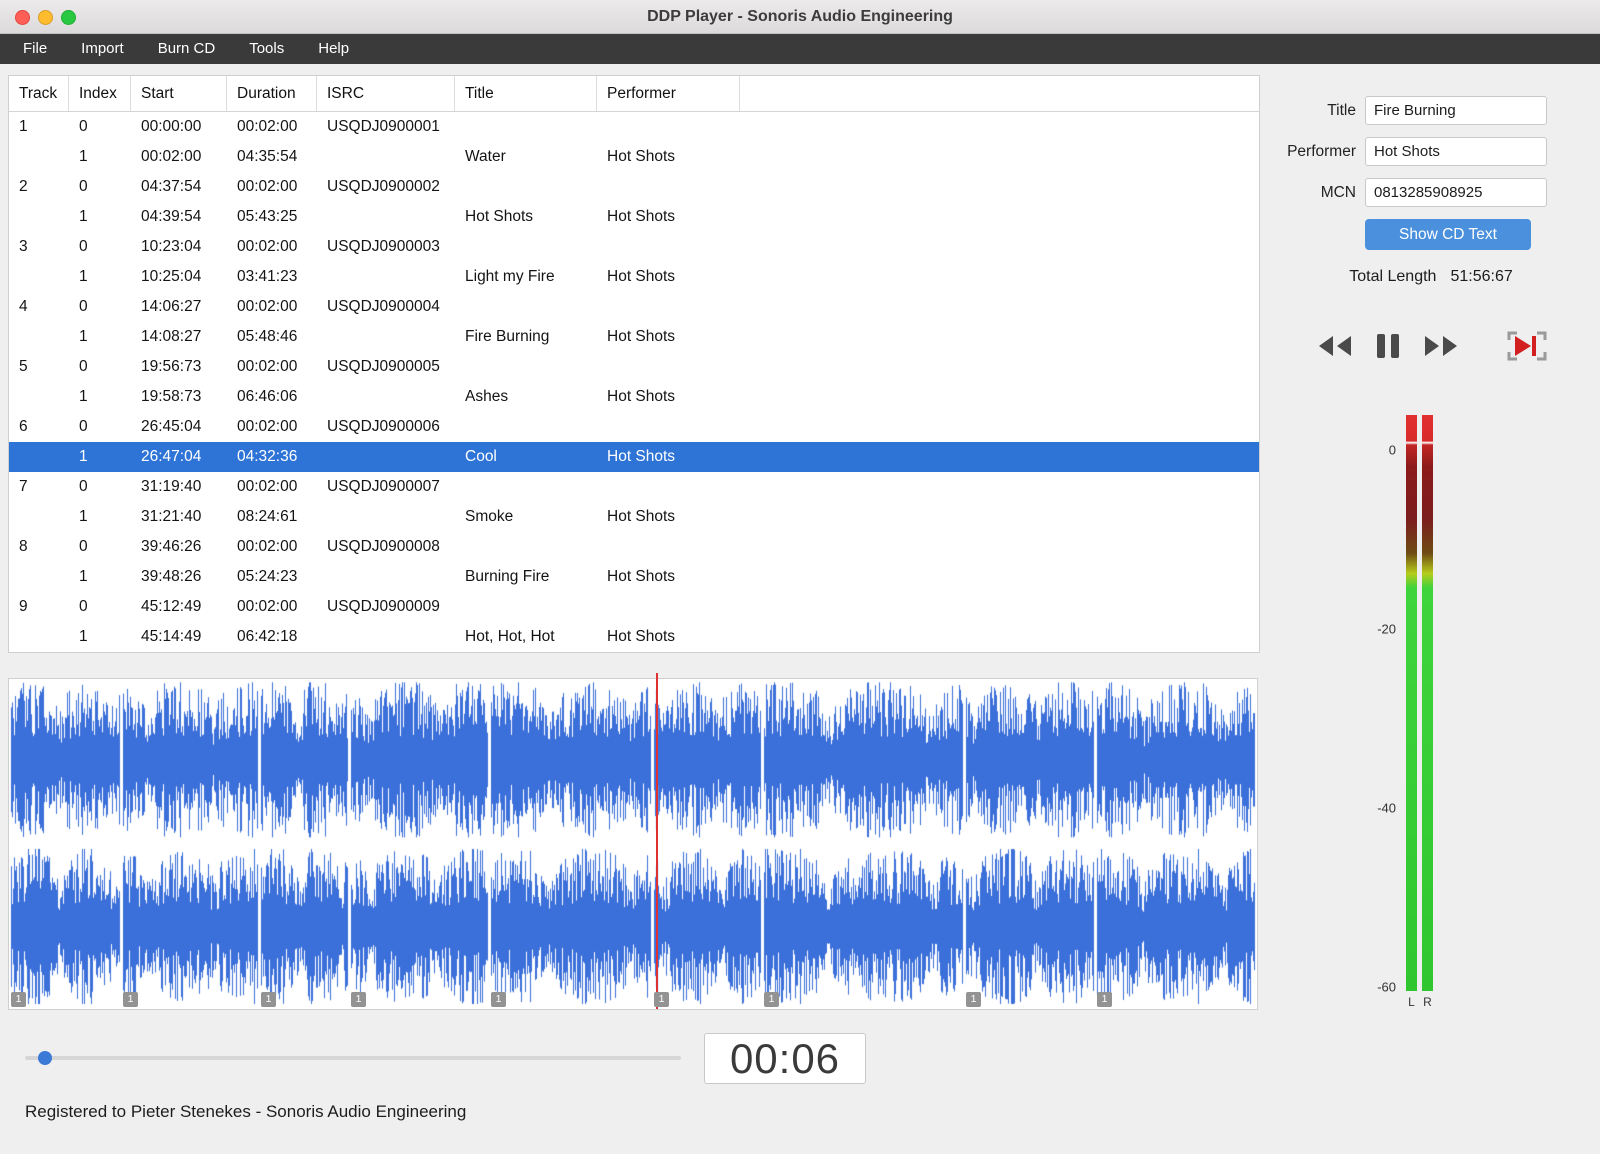 The height and width of the screenshot is (1154, 1600). I want to click on menu-item-import: Import, so click(102, 49).